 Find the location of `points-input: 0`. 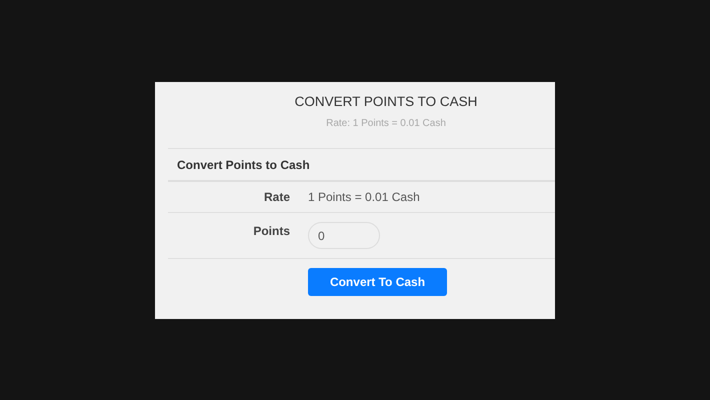

points-input: 0 is located at coordinates (344, 235).